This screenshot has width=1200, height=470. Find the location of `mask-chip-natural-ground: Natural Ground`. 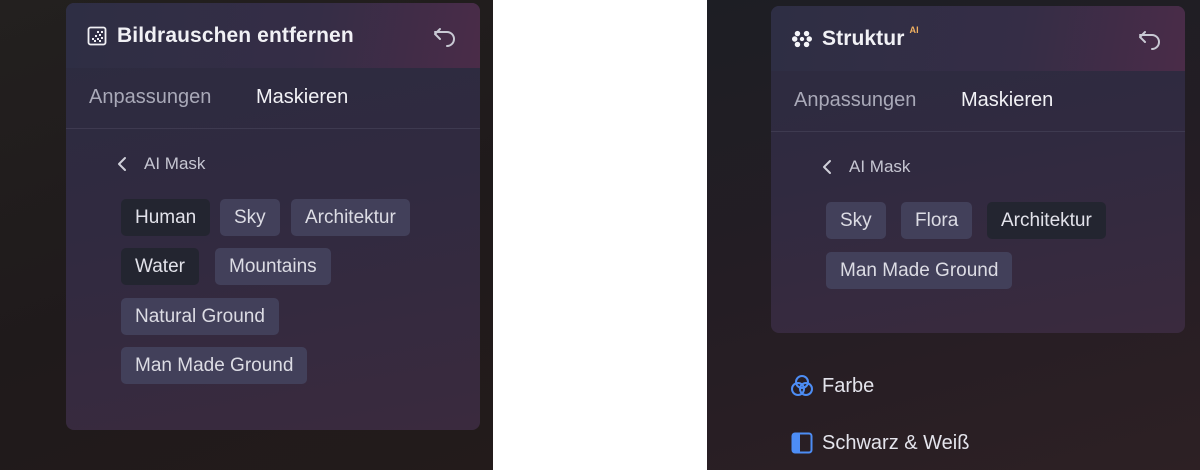

mask-chip-natural-ground: Natural Ground is located at coordinates (200, 316).